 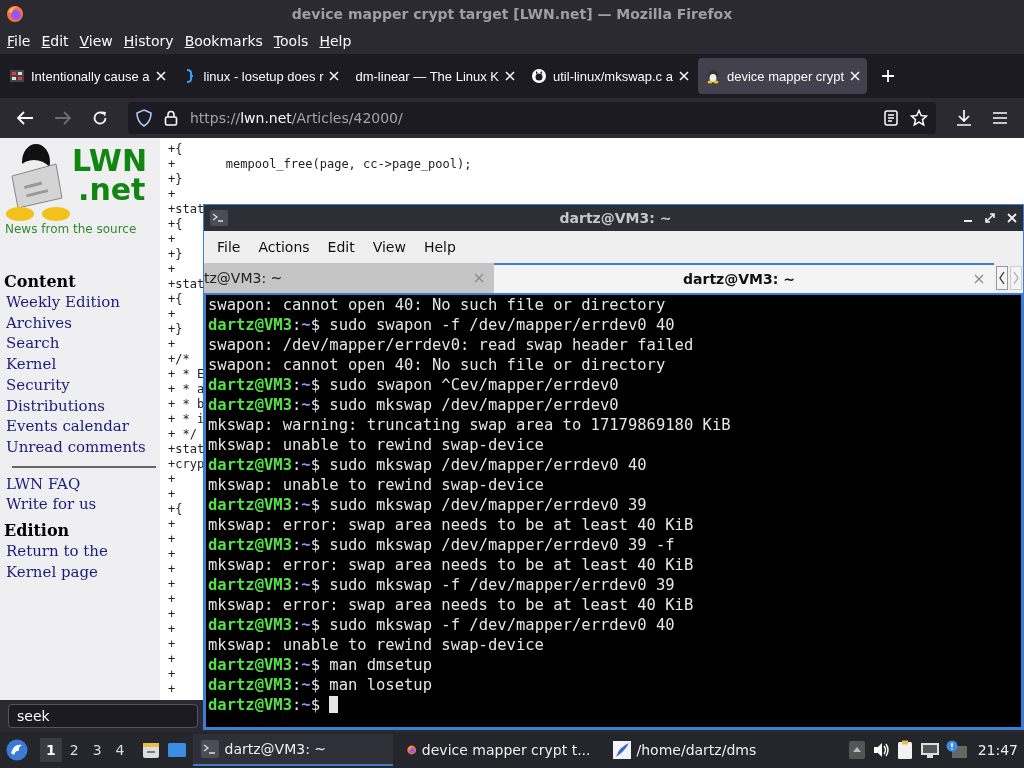 I want to click on site-logo-text: .net, so click(x=109, y=189).